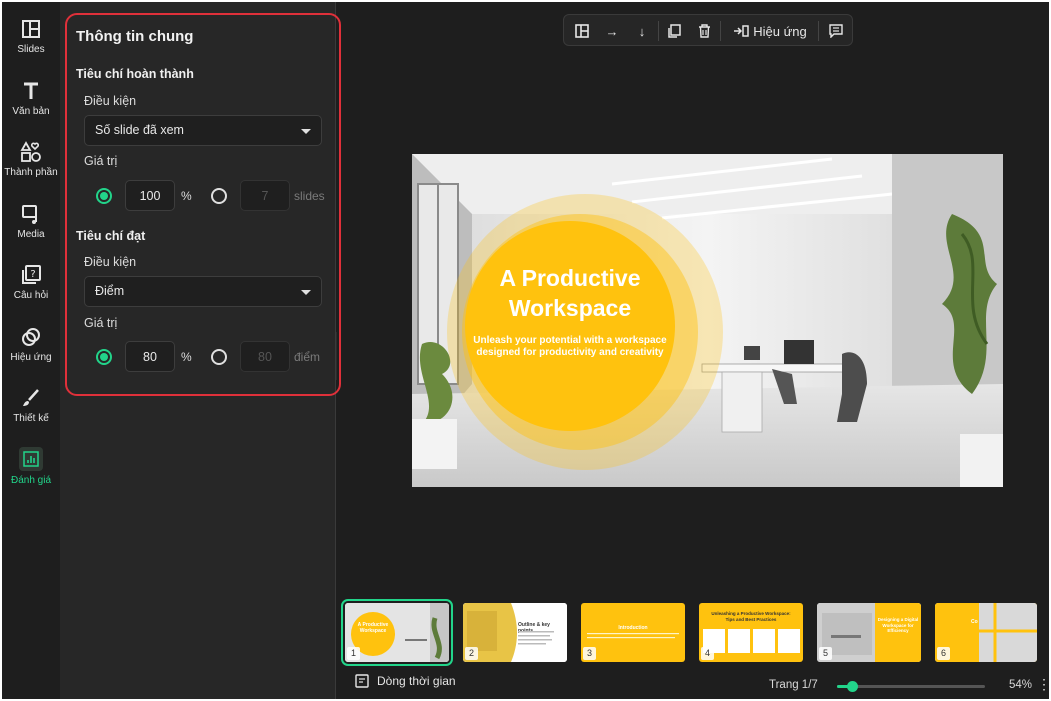  Describe the element at coordinates (110, 101) in the screenshot. I see `completion-condition-label: Điều kiện` at that location.